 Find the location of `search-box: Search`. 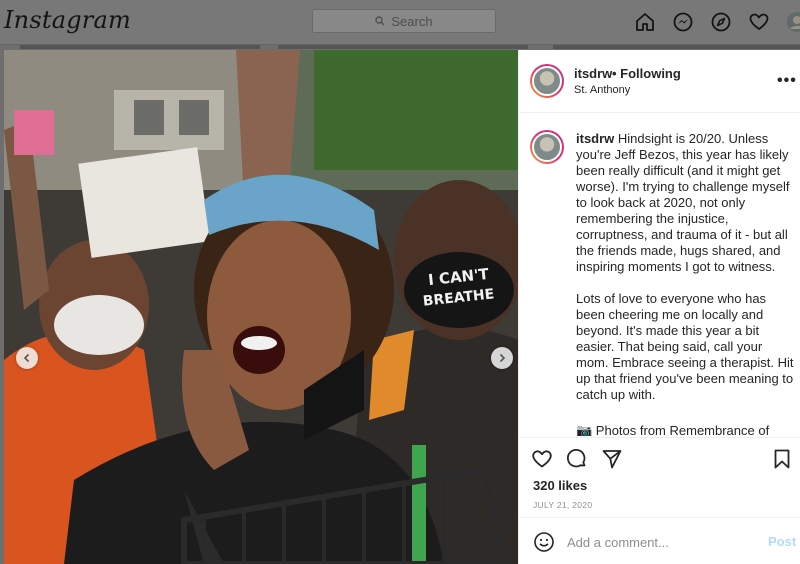

search-box: Search is located at coordinates (404, 21).